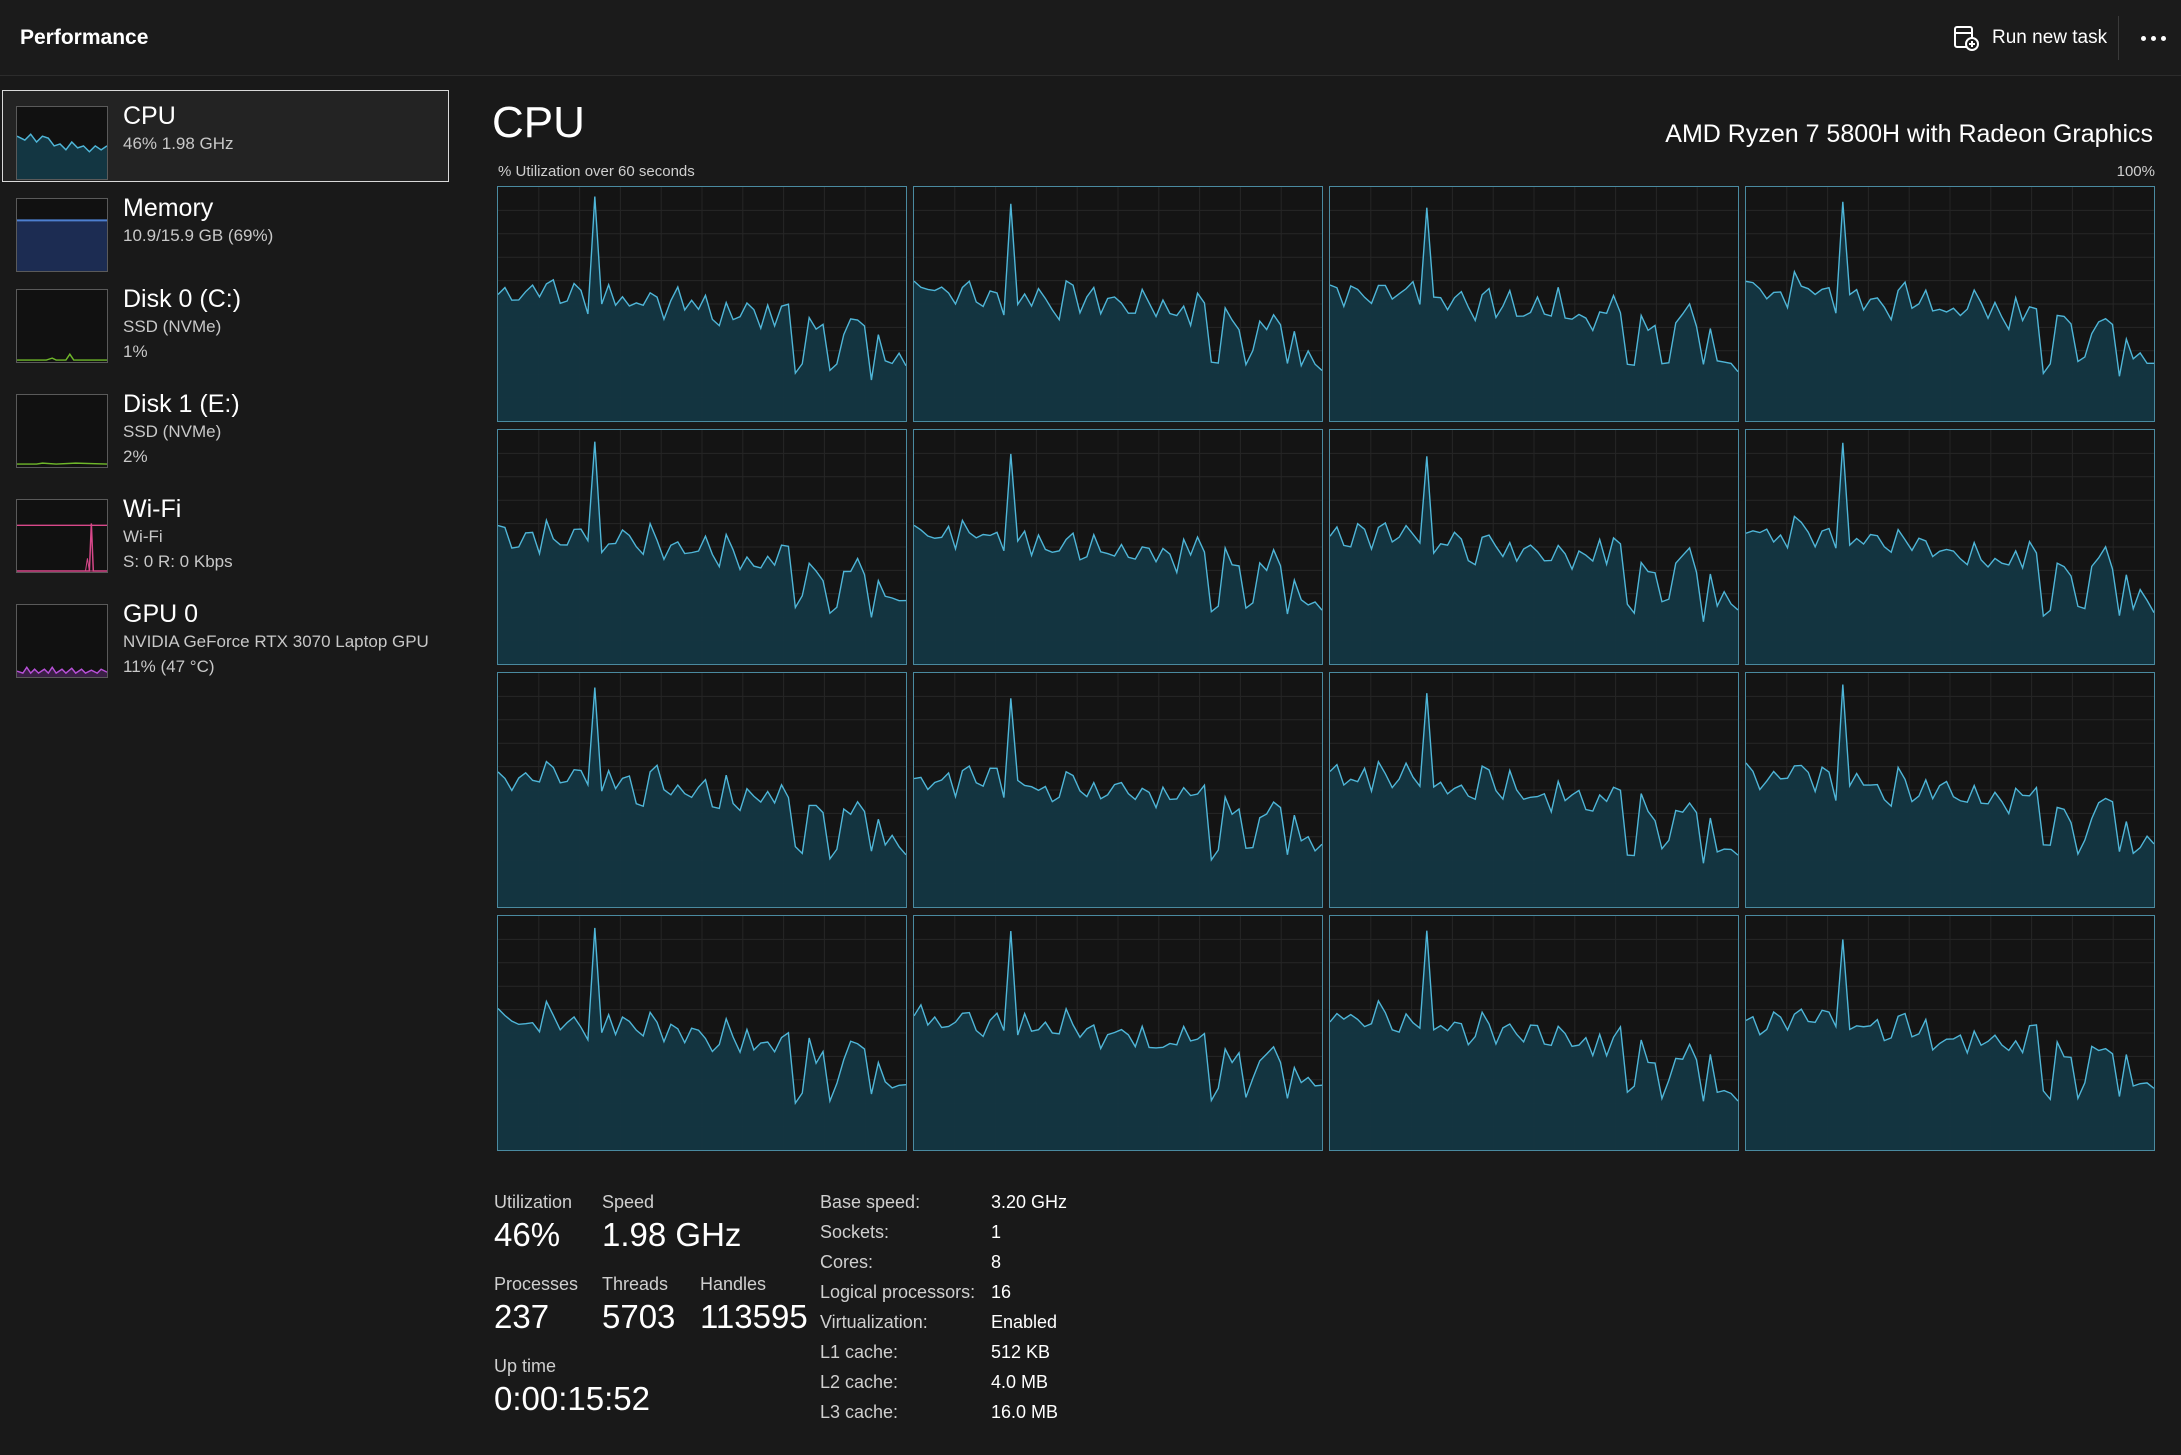  I want to click on spec-label: Sockets:, so click(855, 1232).